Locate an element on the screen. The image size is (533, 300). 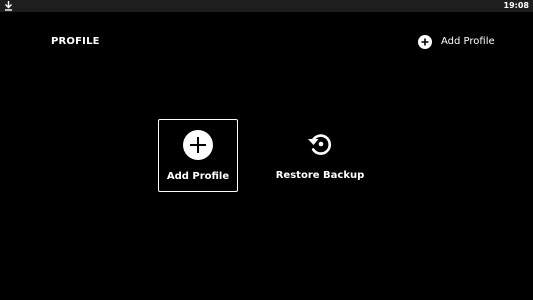
add-profile-card: Add Profile is located at coordinates (198, 155).